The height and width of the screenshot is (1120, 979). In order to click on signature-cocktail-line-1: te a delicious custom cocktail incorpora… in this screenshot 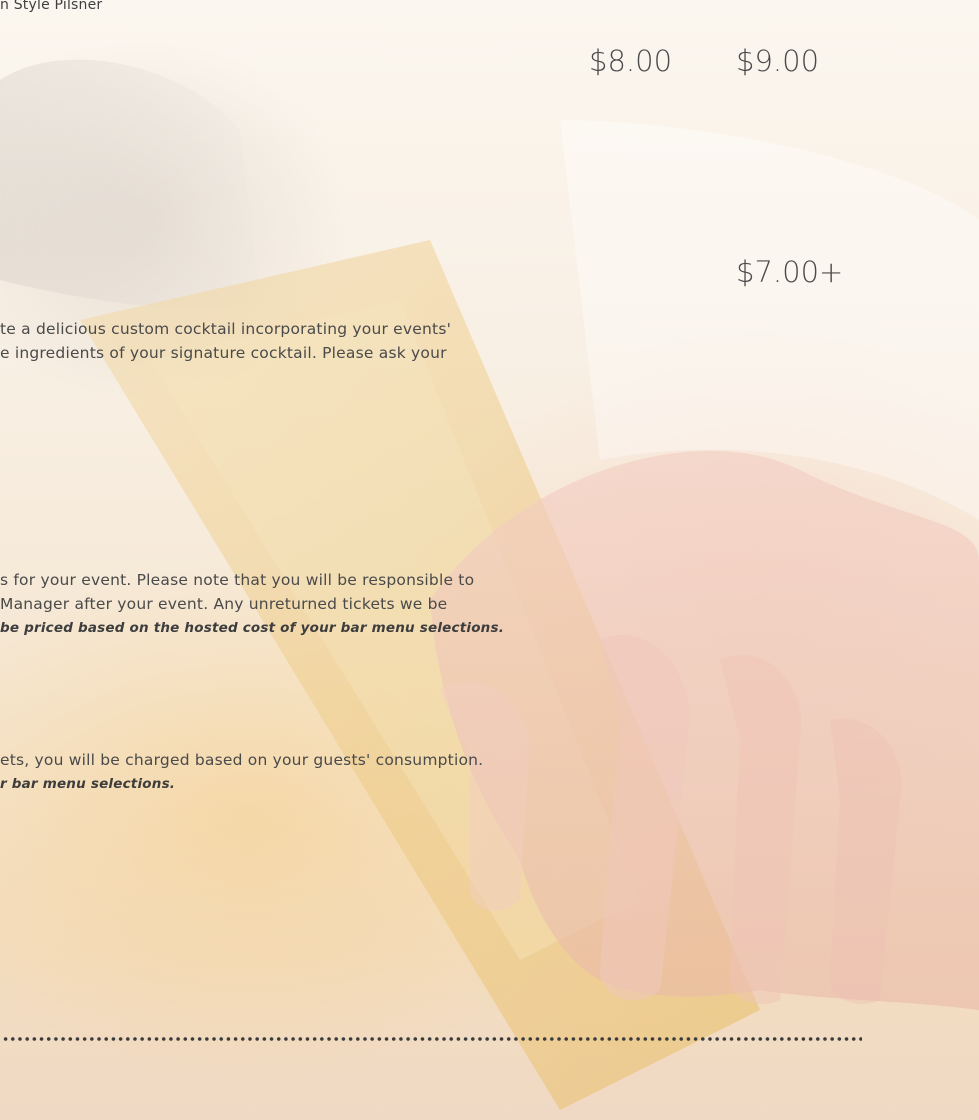, I will do `click(226, 329)`.